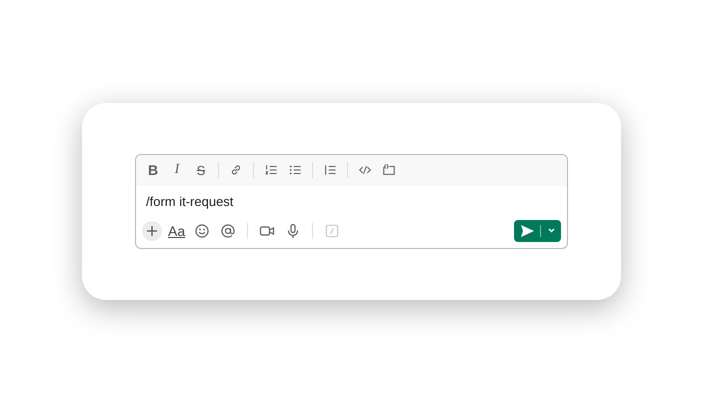 Image resolution: width=703 pixels, height=409 pixels. What do you see at coordinates (330, 170) in the screenshot?
I see `blockquote-icon` at bounding box center [330, 170].